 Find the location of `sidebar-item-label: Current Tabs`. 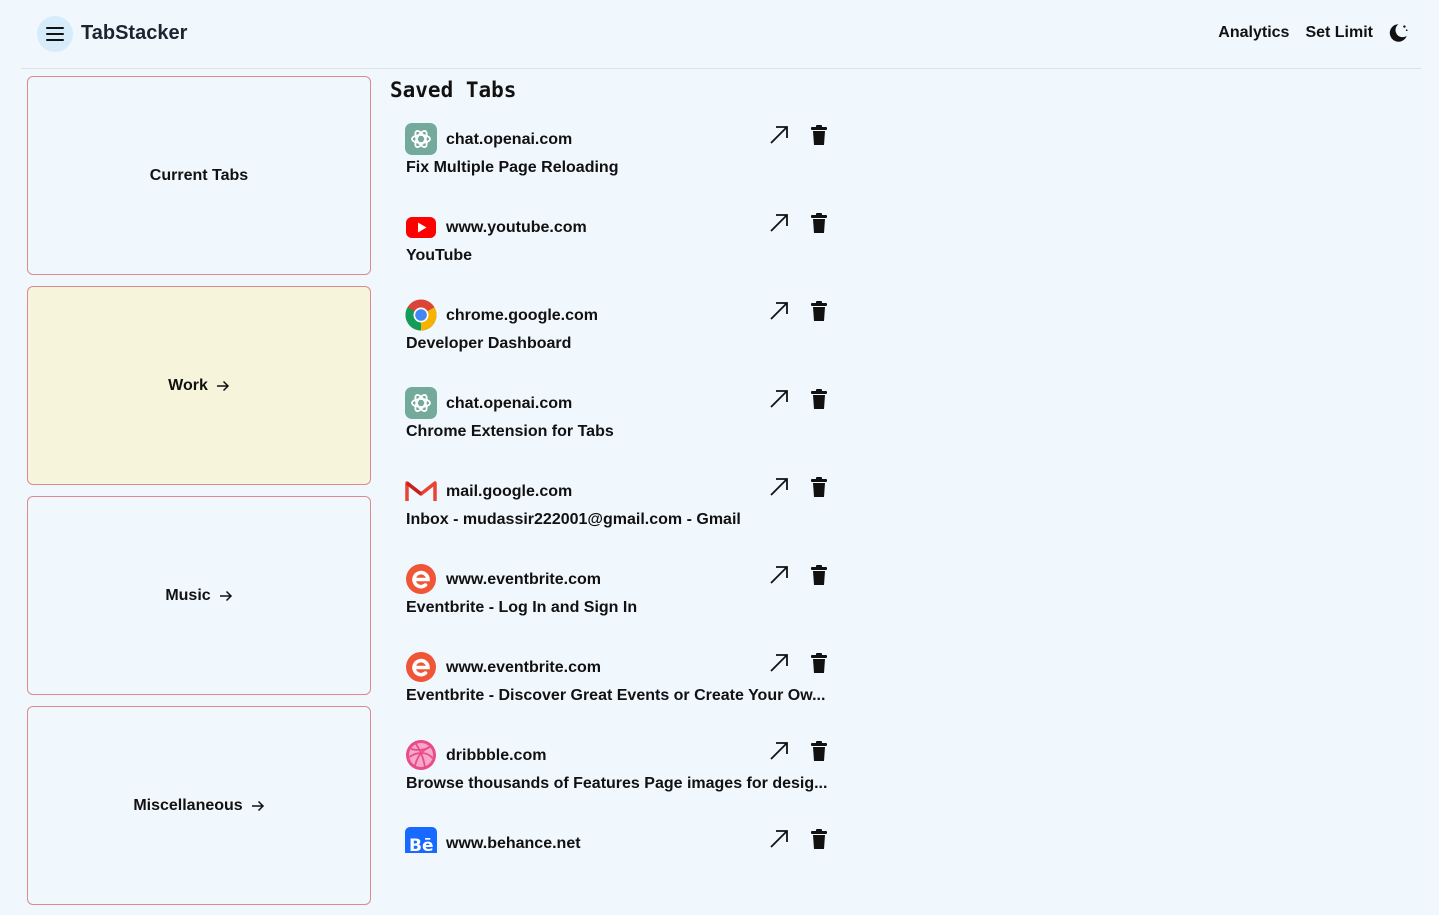

sidebar-item-label: Current Tabs is located at coordinates (199, 175).